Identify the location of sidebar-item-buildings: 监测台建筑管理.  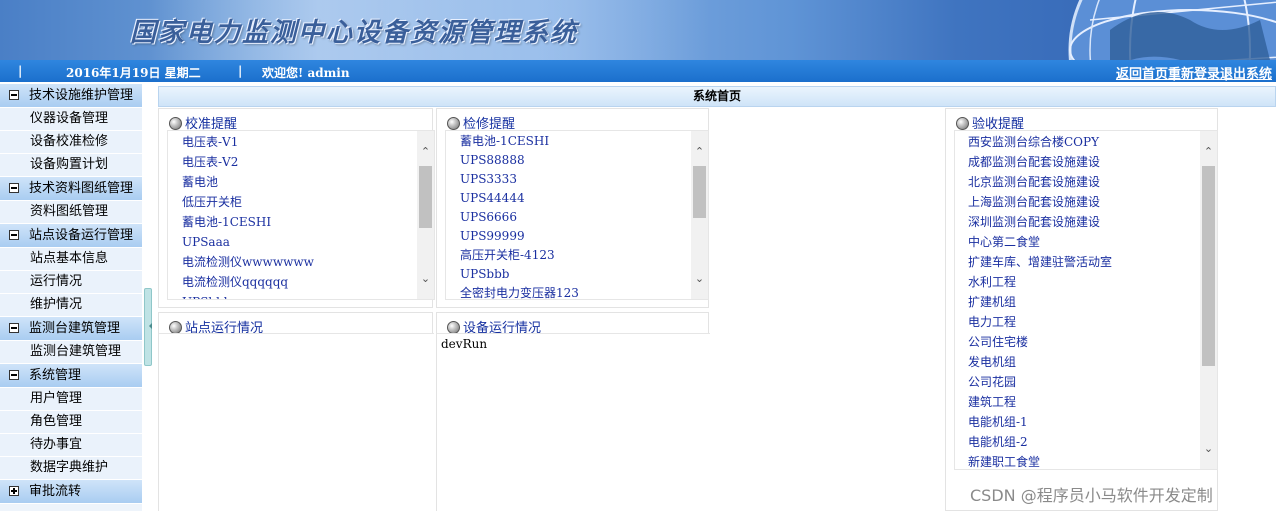
(71, 352).